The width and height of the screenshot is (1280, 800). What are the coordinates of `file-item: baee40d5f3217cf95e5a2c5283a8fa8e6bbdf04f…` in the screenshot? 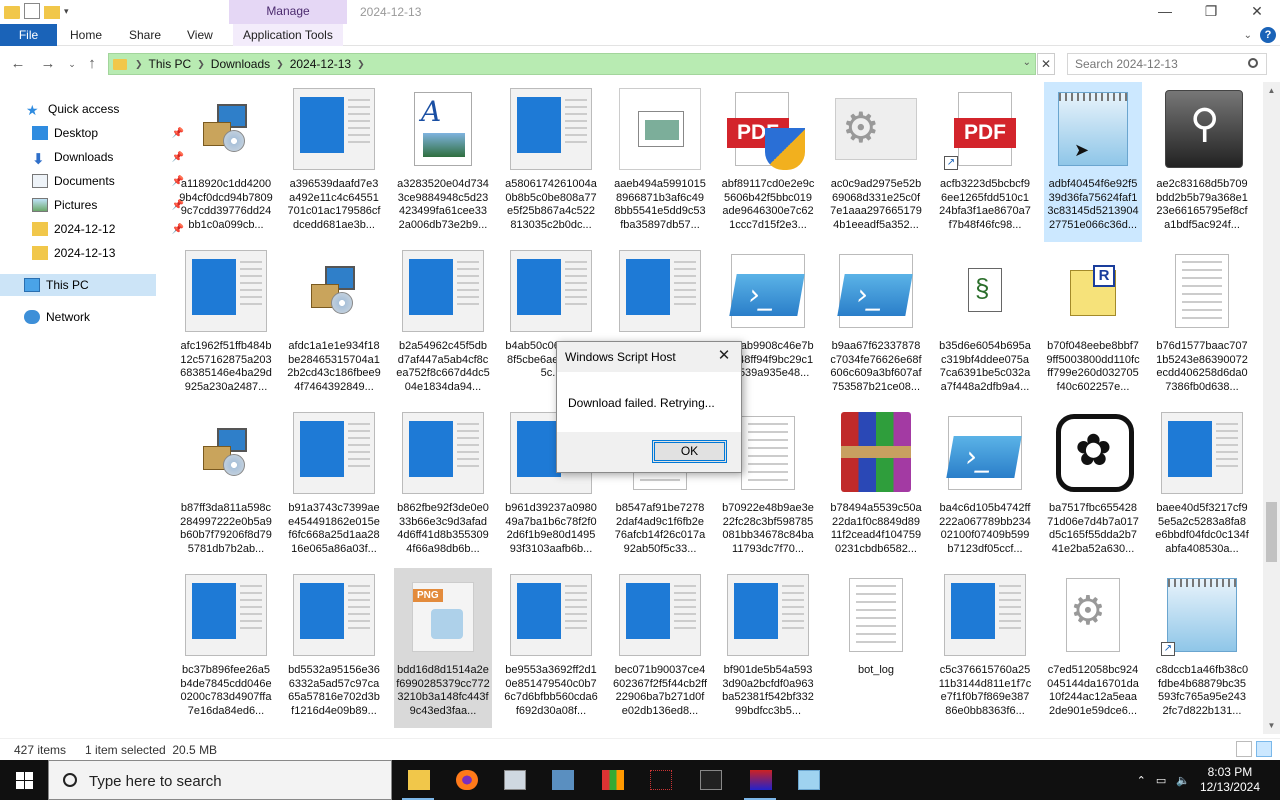 It's located at (1202, 486).